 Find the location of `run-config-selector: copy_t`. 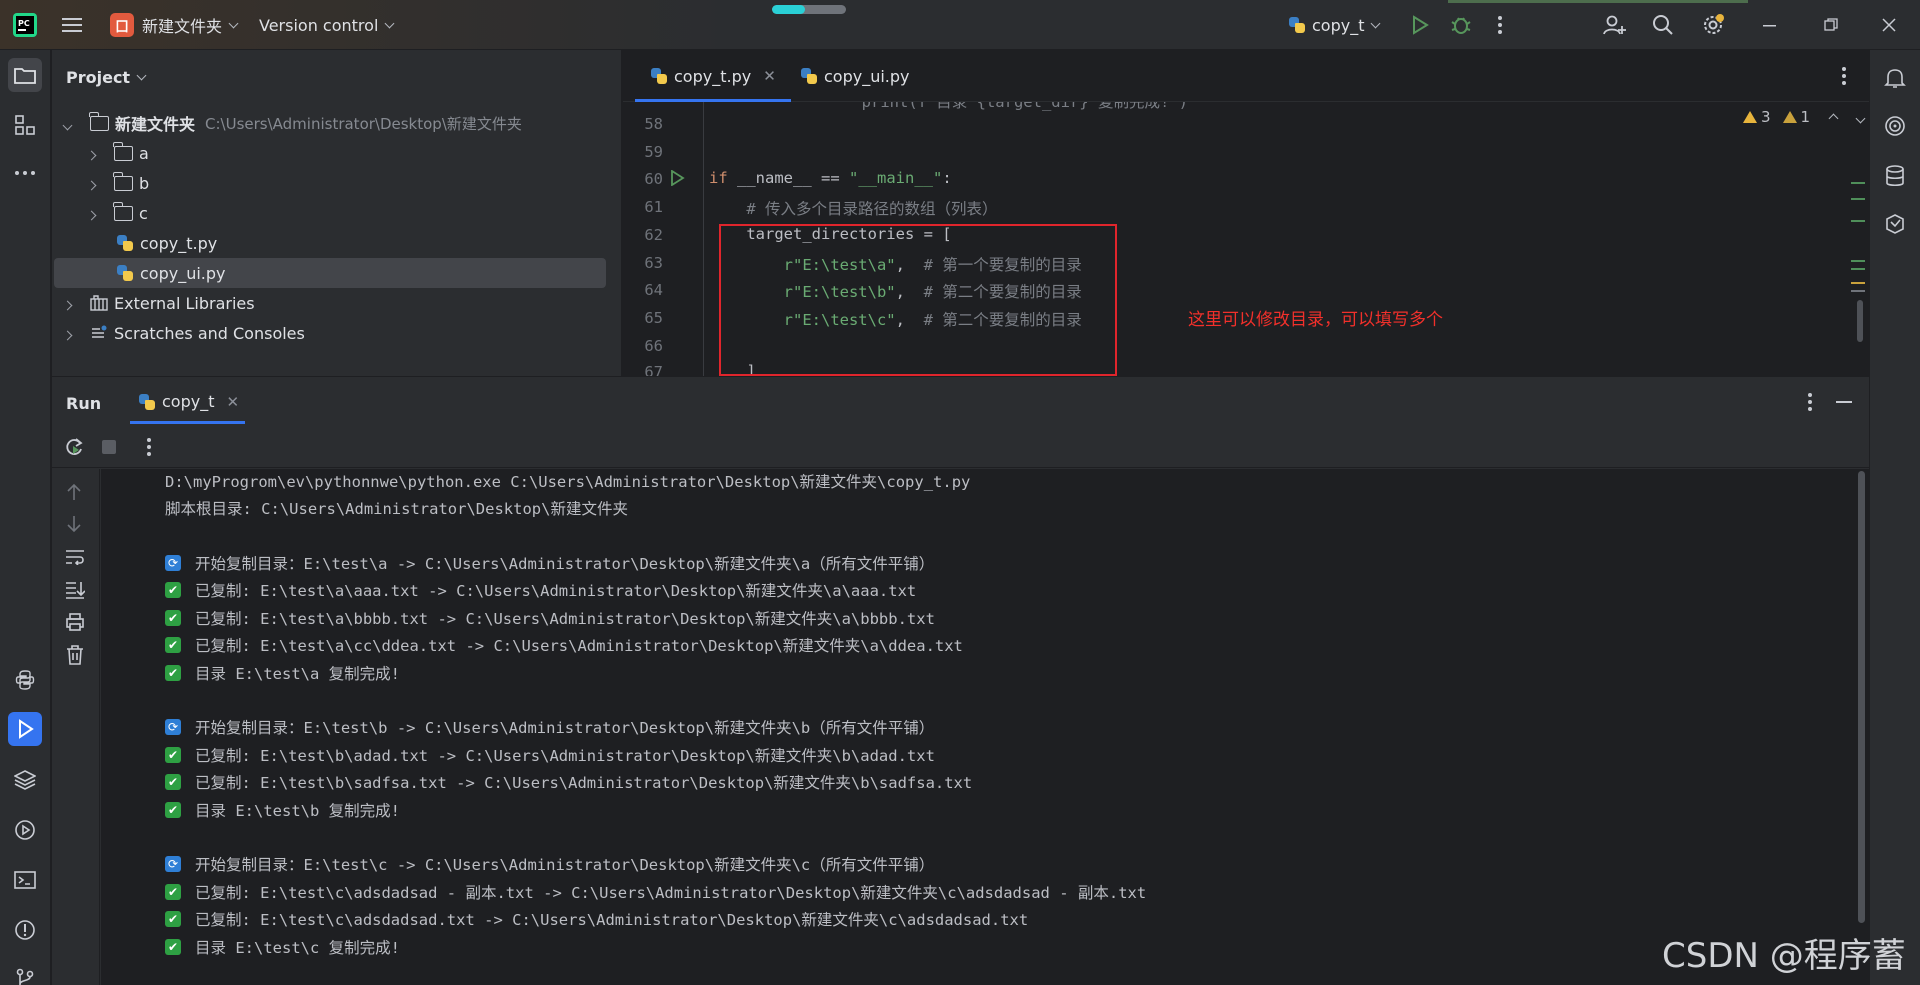

run-config-selector: copy_t is located at coordinates (1334, 25).